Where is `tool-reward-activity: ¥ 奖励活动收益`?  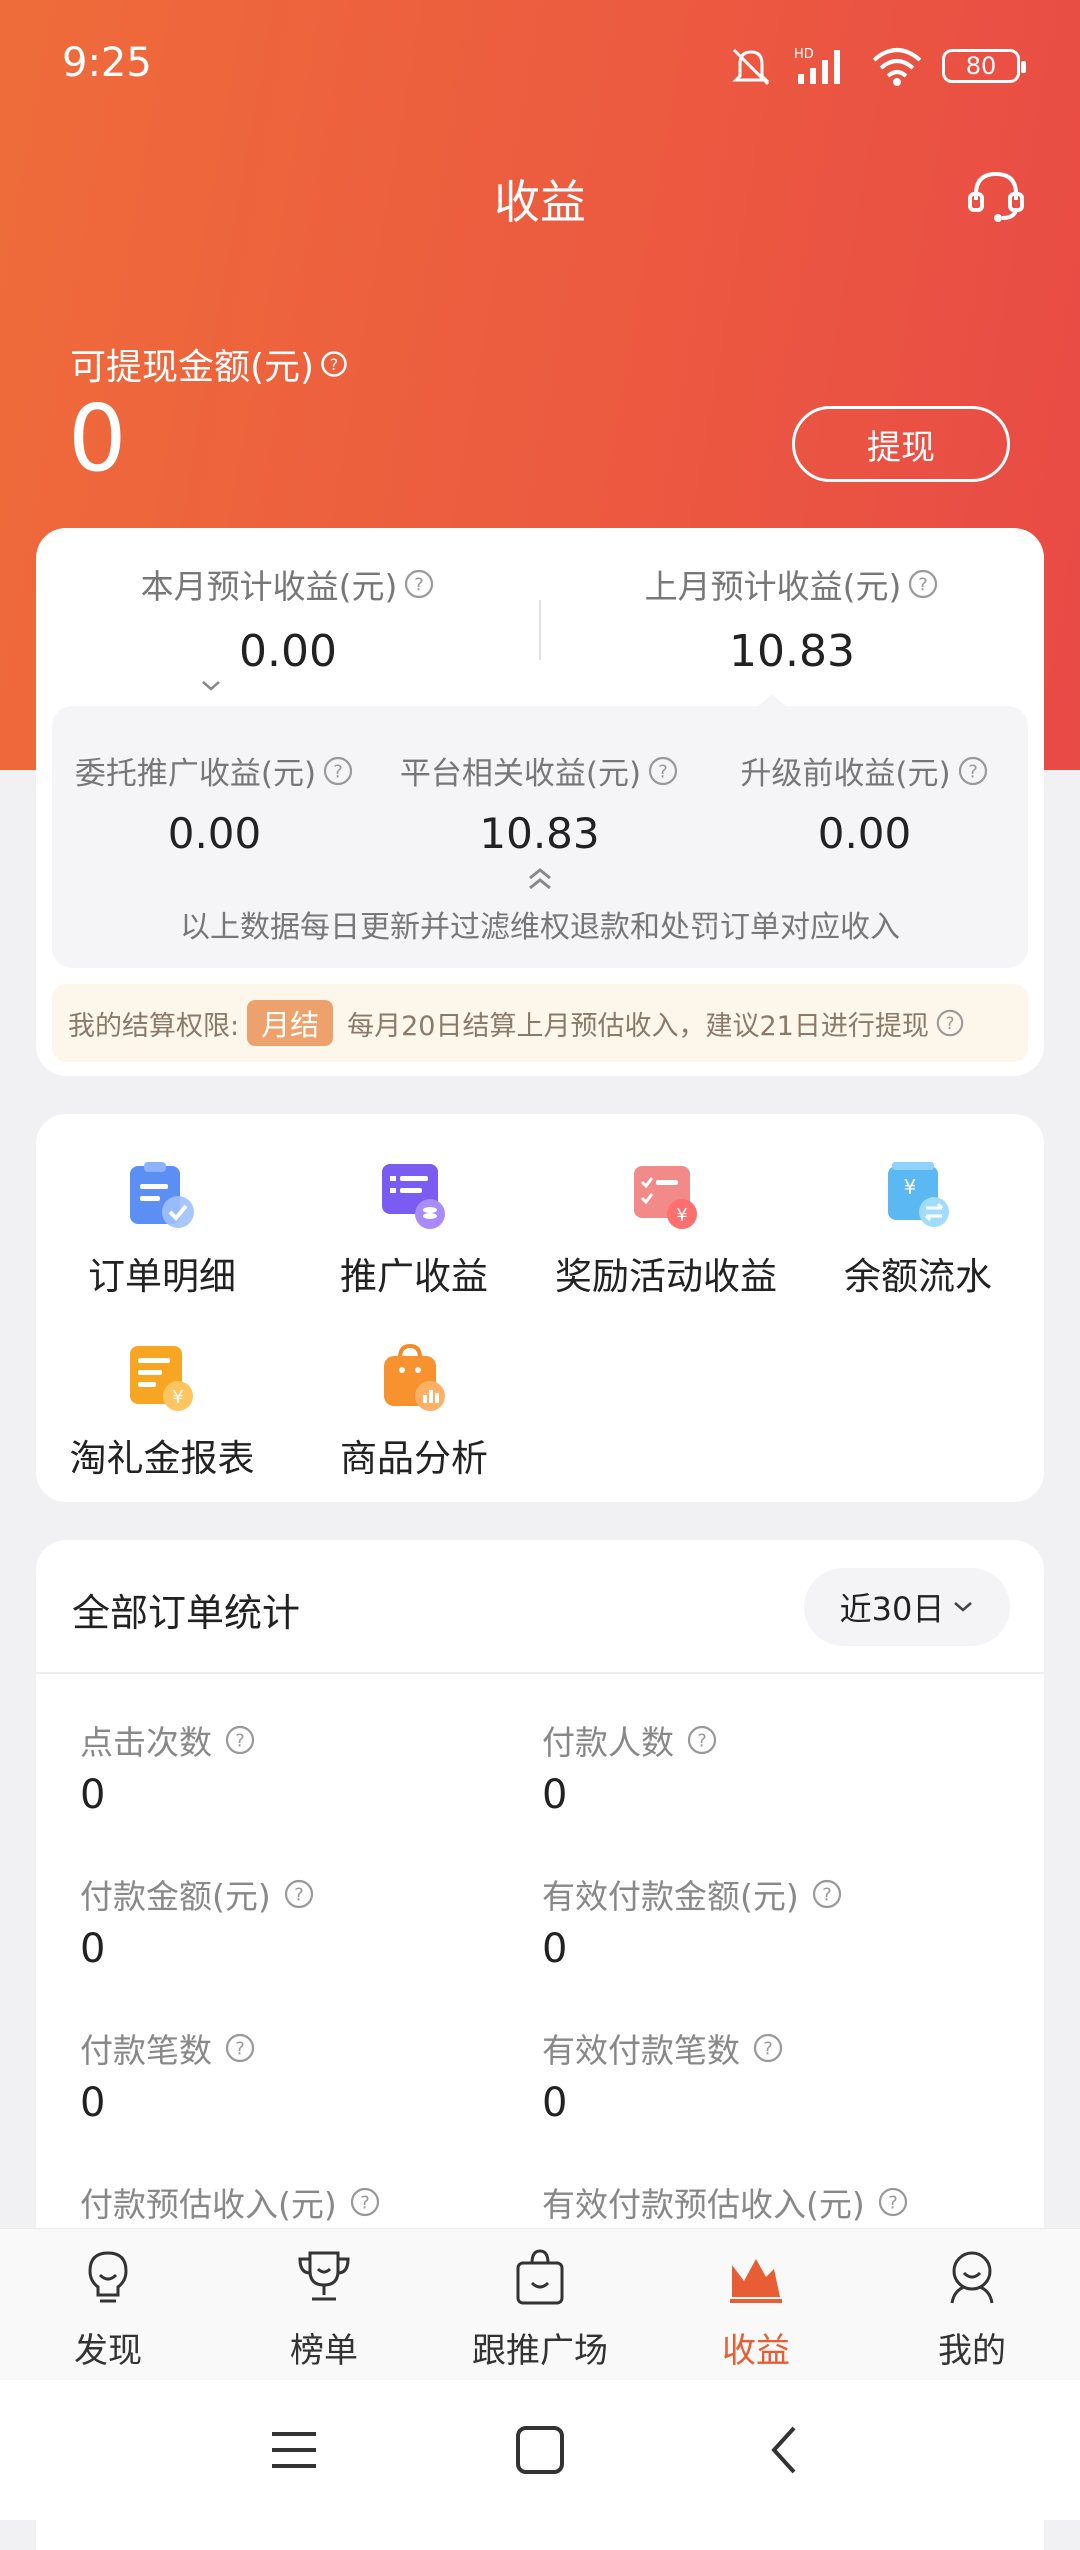 tool-reward-activity: ¥ 奖励活动收益 is located at coordinates (666, 1229).